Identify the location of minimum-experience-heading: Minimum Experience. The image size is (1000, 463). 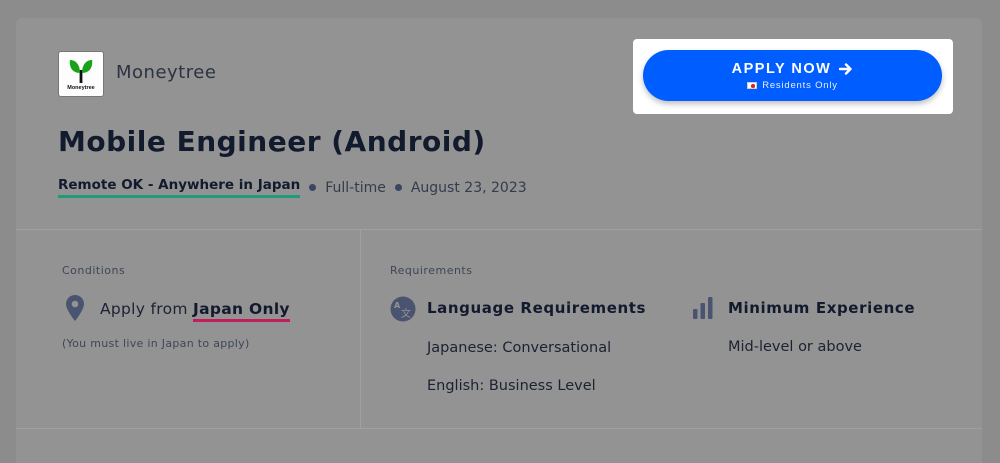
(822, 308).